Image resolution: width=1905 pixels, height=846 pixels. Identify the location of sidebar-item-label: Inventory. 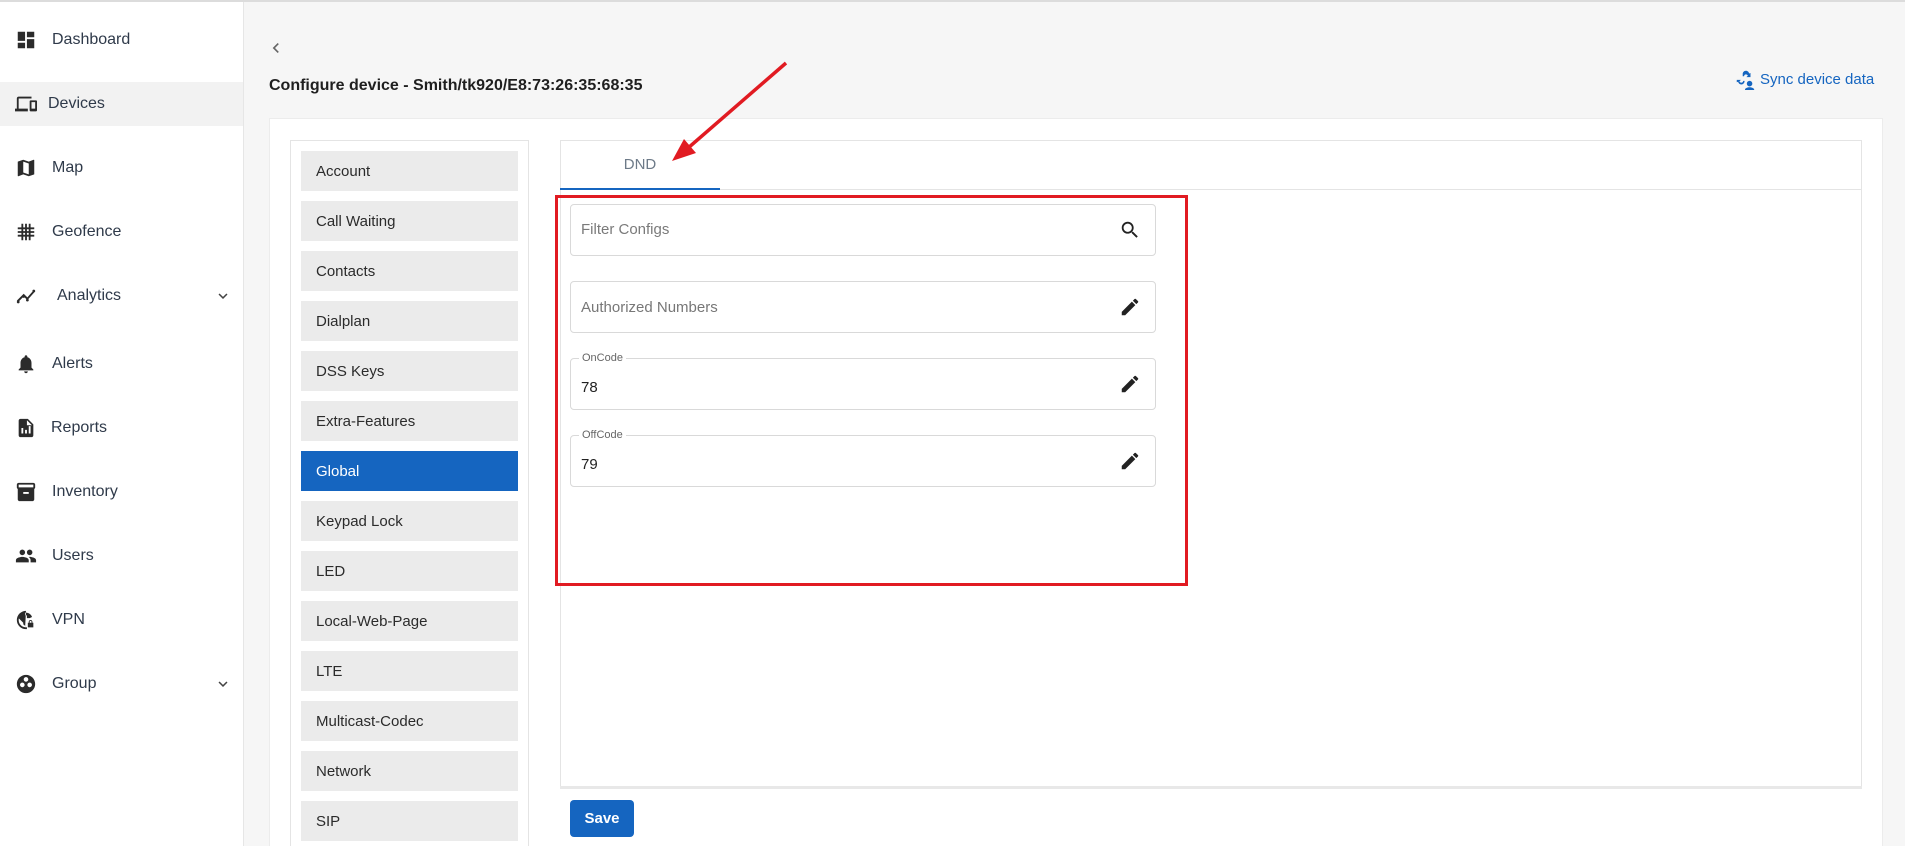
(85, 491).